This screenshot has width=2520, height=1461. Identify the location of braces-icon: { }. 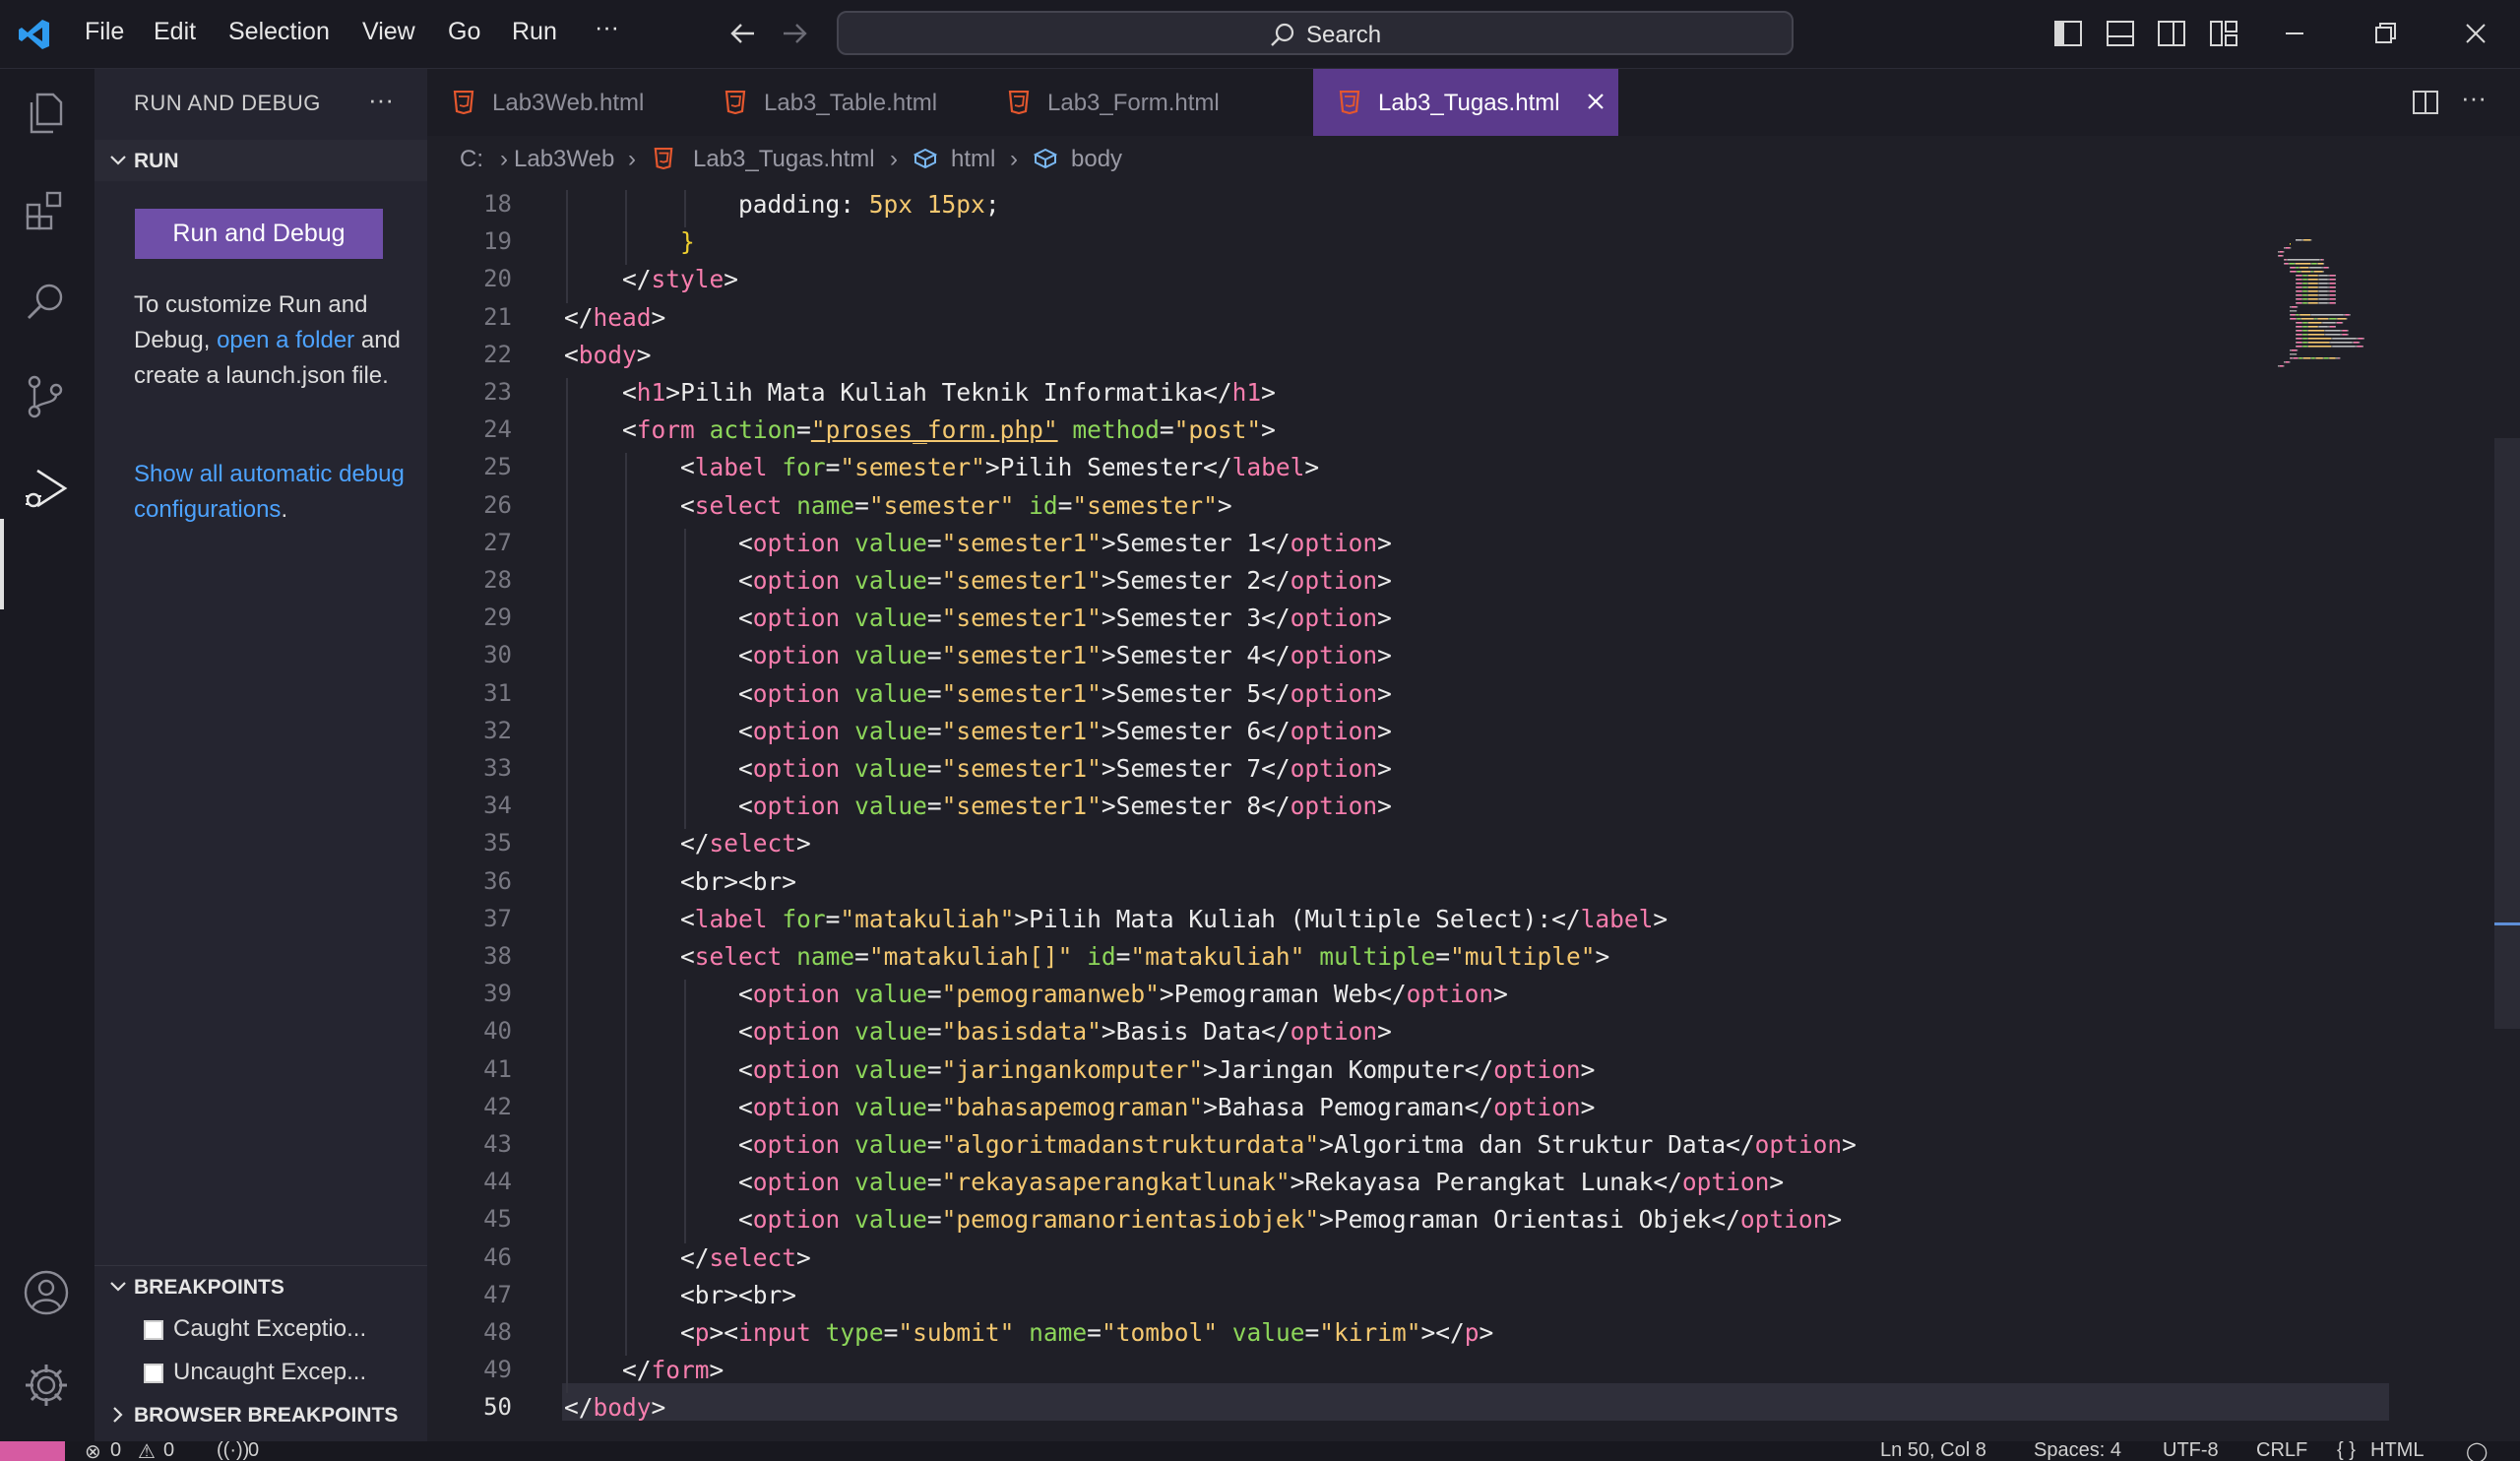
(2346, 1451).